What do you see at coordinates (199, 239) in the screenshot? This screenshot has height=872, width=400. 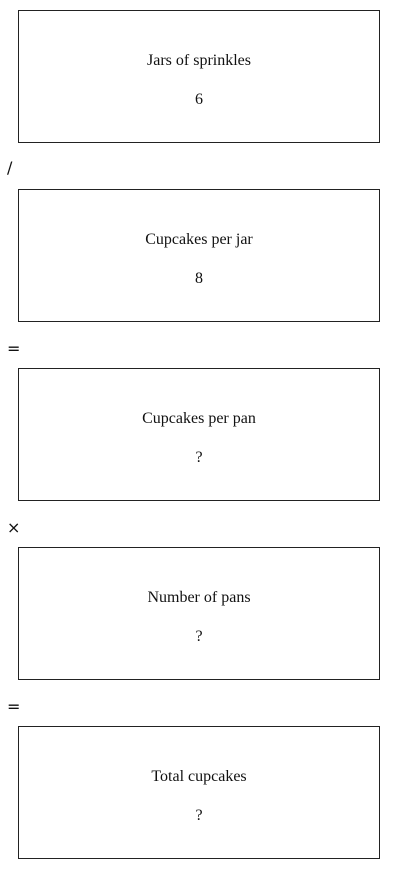 I see `box-label: Cupcakes per jar` at bounding box center [199, 239].